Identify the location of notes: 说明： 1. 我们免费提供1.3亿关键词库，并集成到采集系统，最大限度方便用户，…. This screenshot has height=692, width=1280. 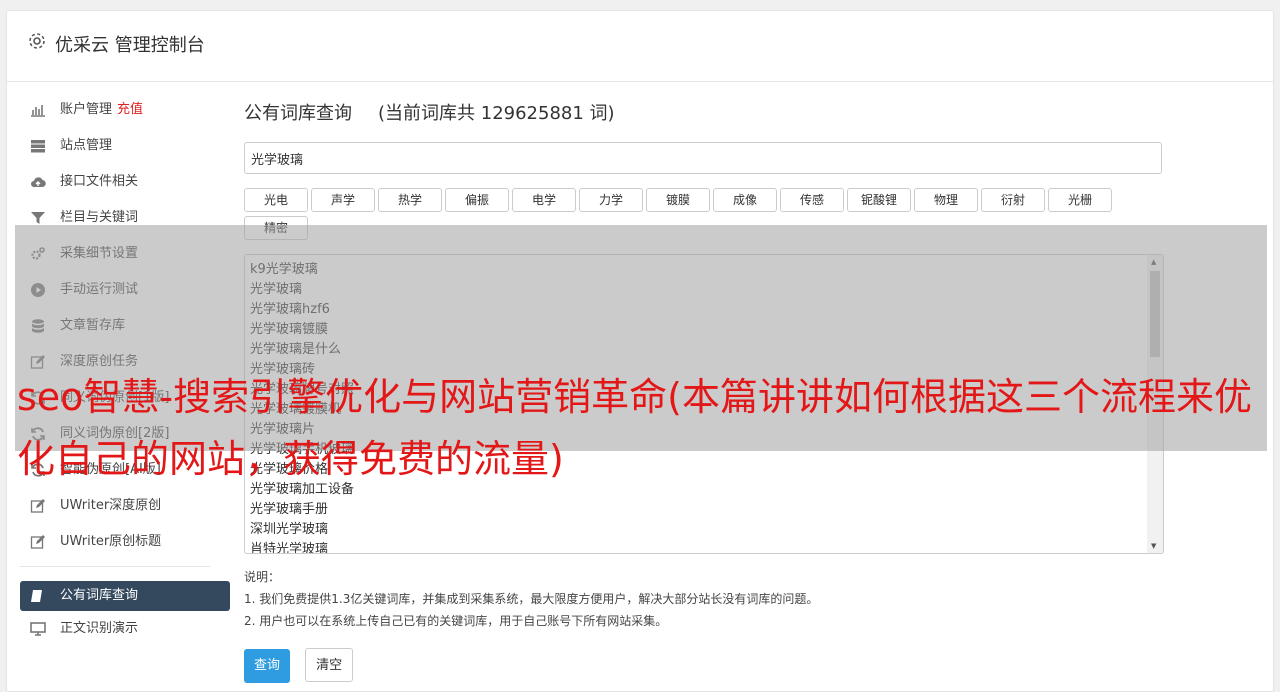
(704, 599).